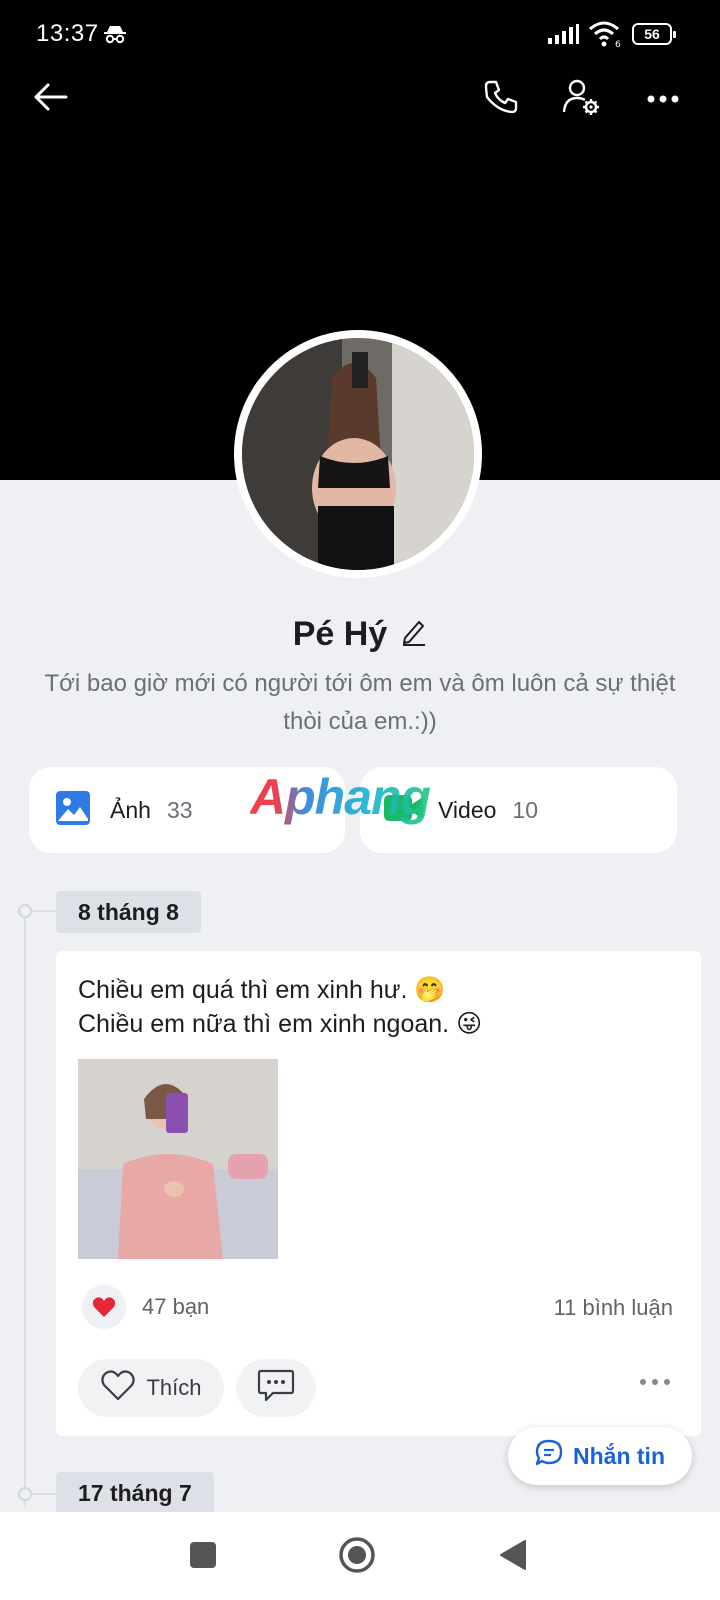  What do you see at coordinates (655, 1382) in the screenshot?
I see `post-more-button` at bounding box center [655, 1382].